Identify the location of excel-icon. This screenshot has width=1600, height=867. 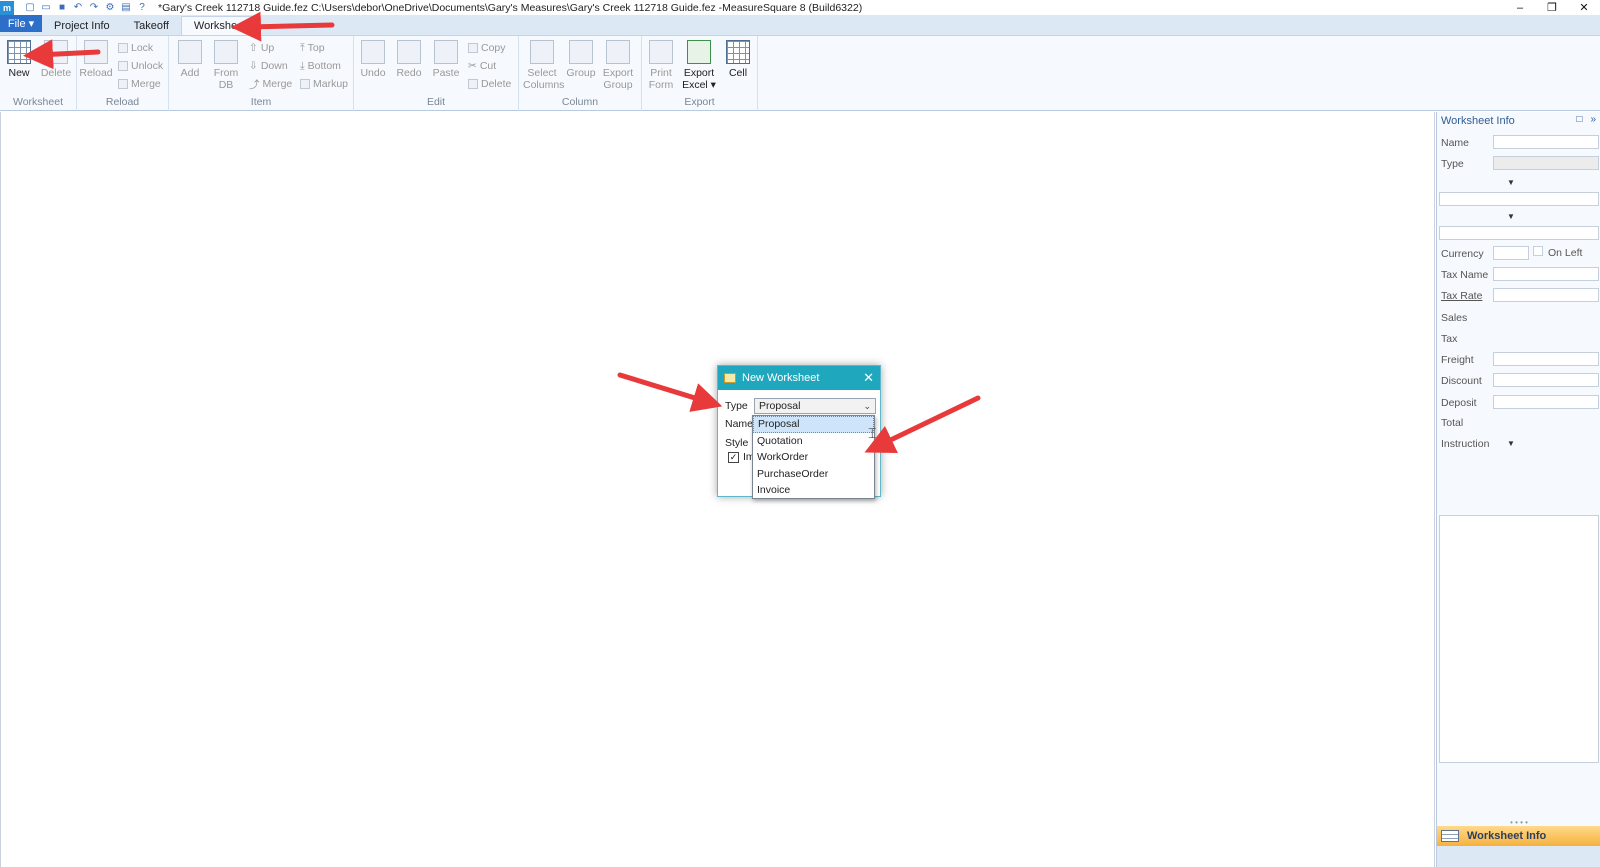
(699, 52).